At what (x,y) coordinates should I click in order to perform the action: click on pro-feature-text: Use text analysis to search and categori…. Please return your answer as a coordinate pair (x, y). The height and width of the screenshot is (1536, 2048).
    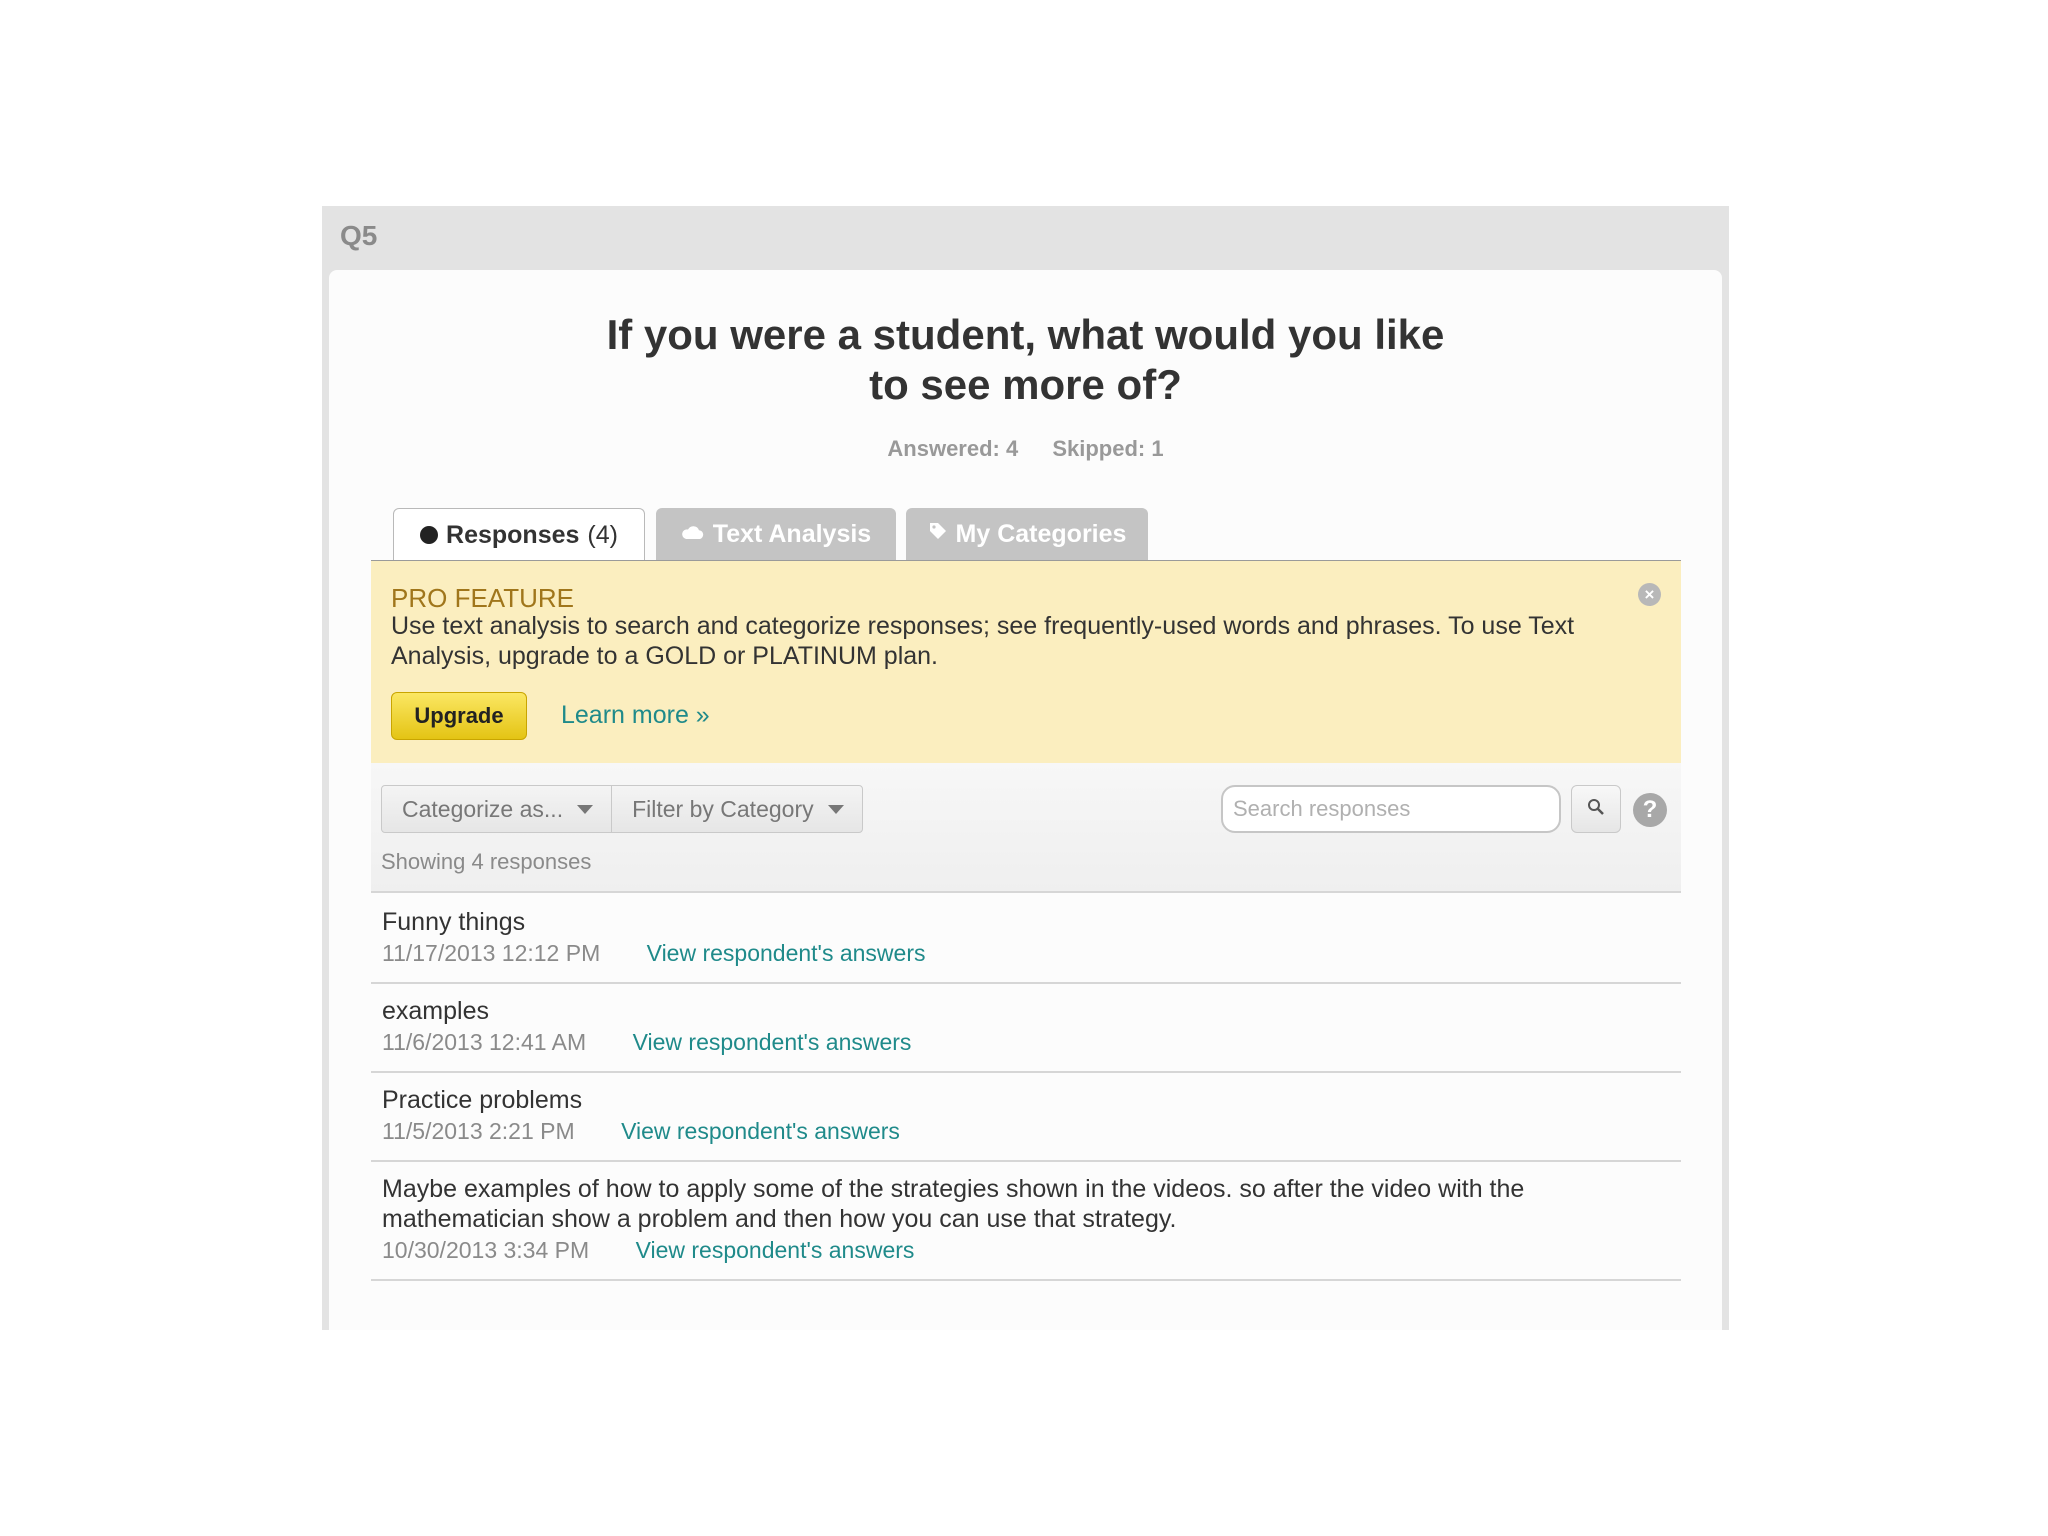
    Looking at the image, I should click on (983, 641).